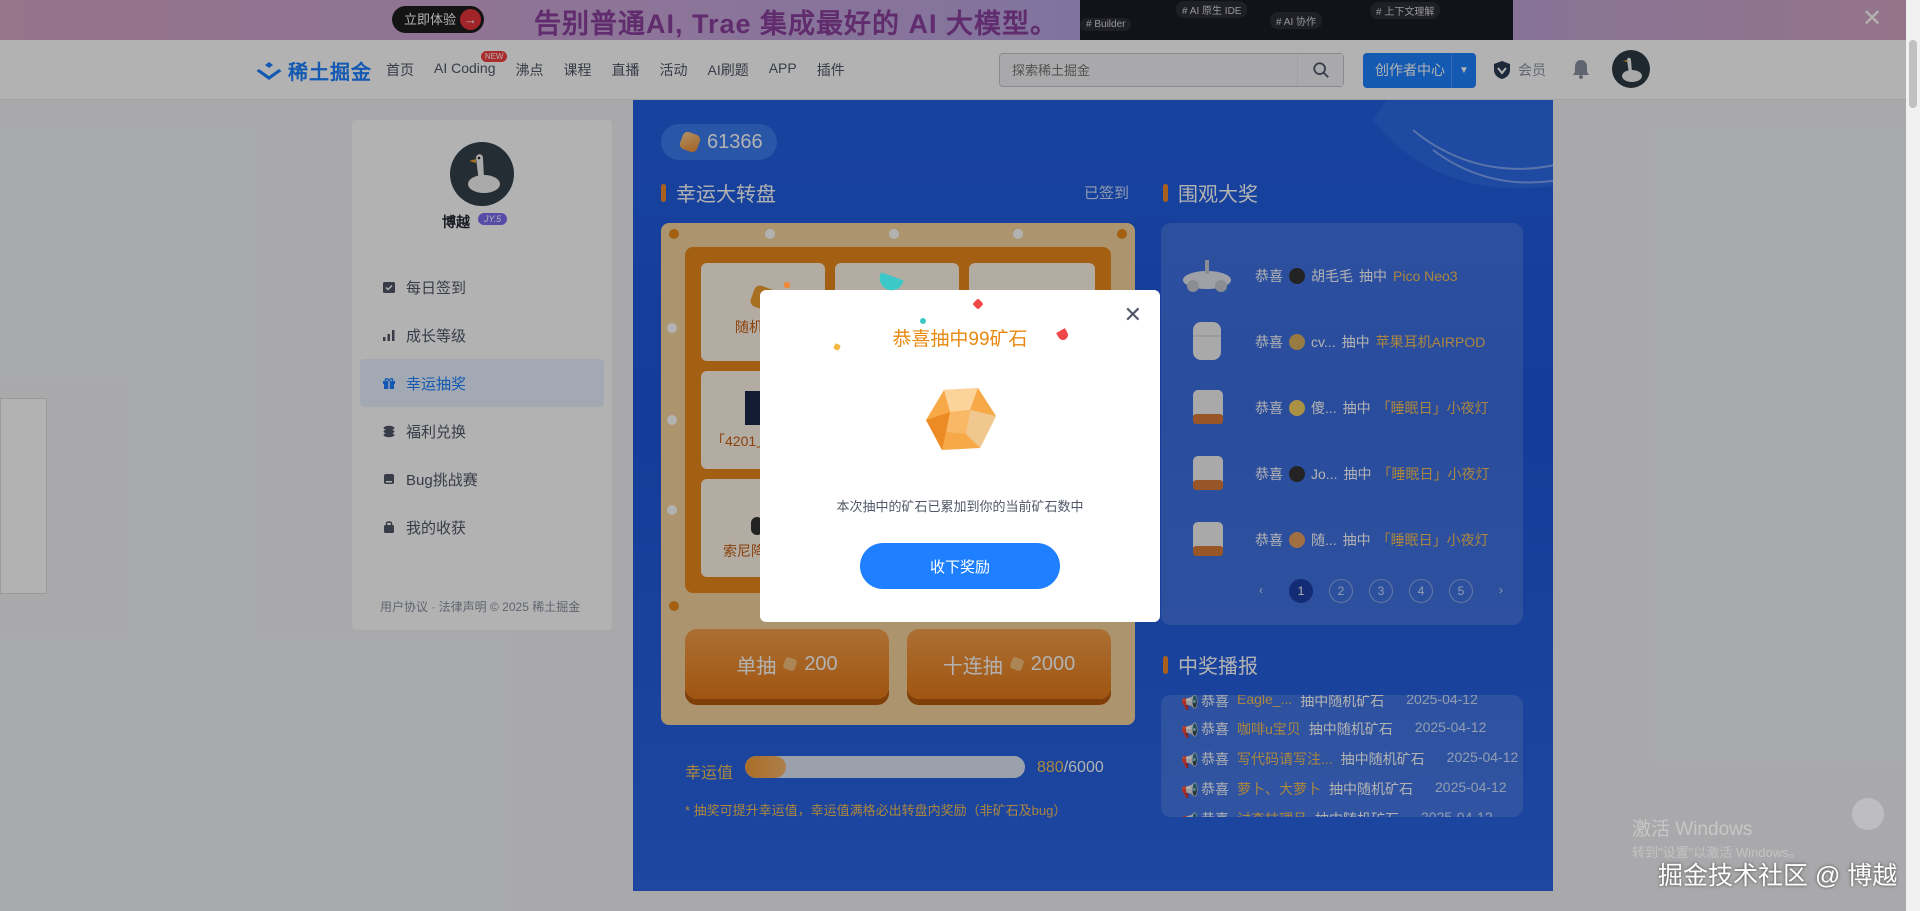 The width and height of the screenshot is (1920, 911). I want to click on page-scrollbar, so click(1913, 455).